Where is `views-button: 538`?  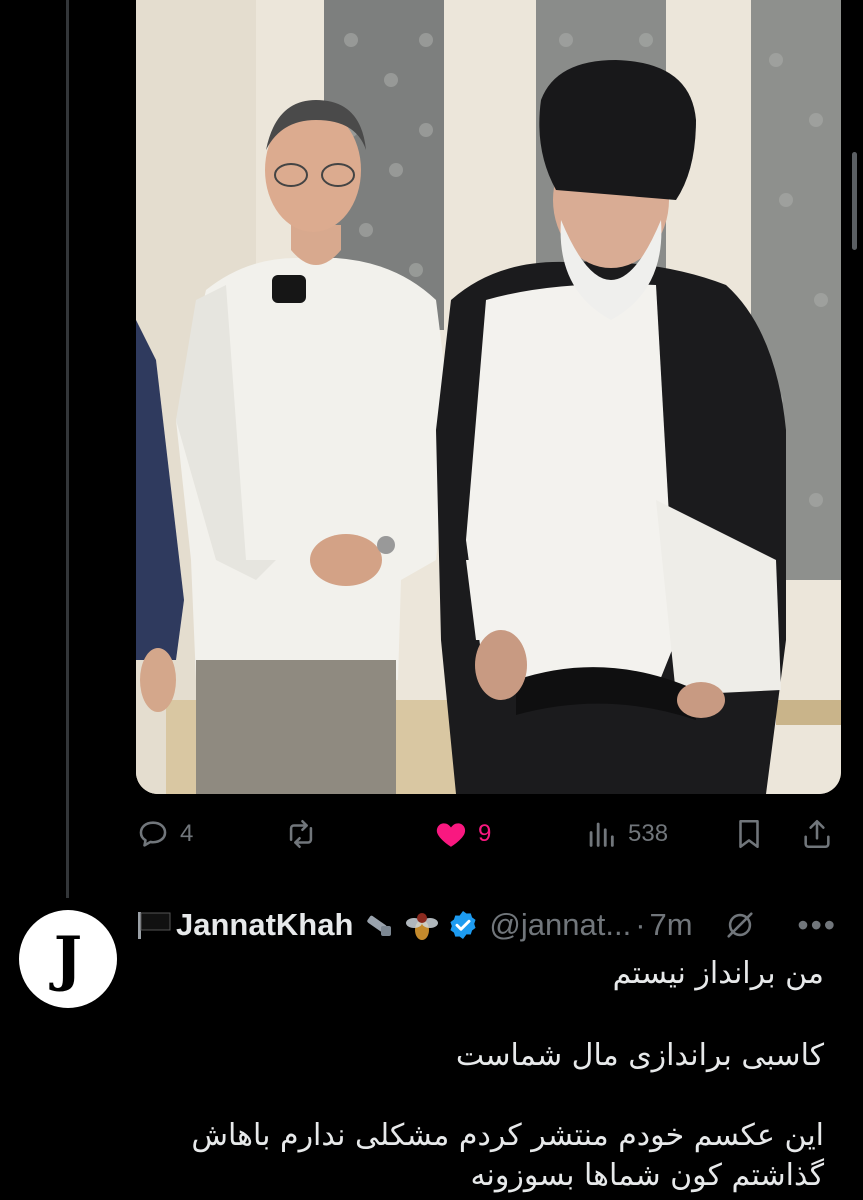
views-button: 538 is located at coordinates (626, 834).